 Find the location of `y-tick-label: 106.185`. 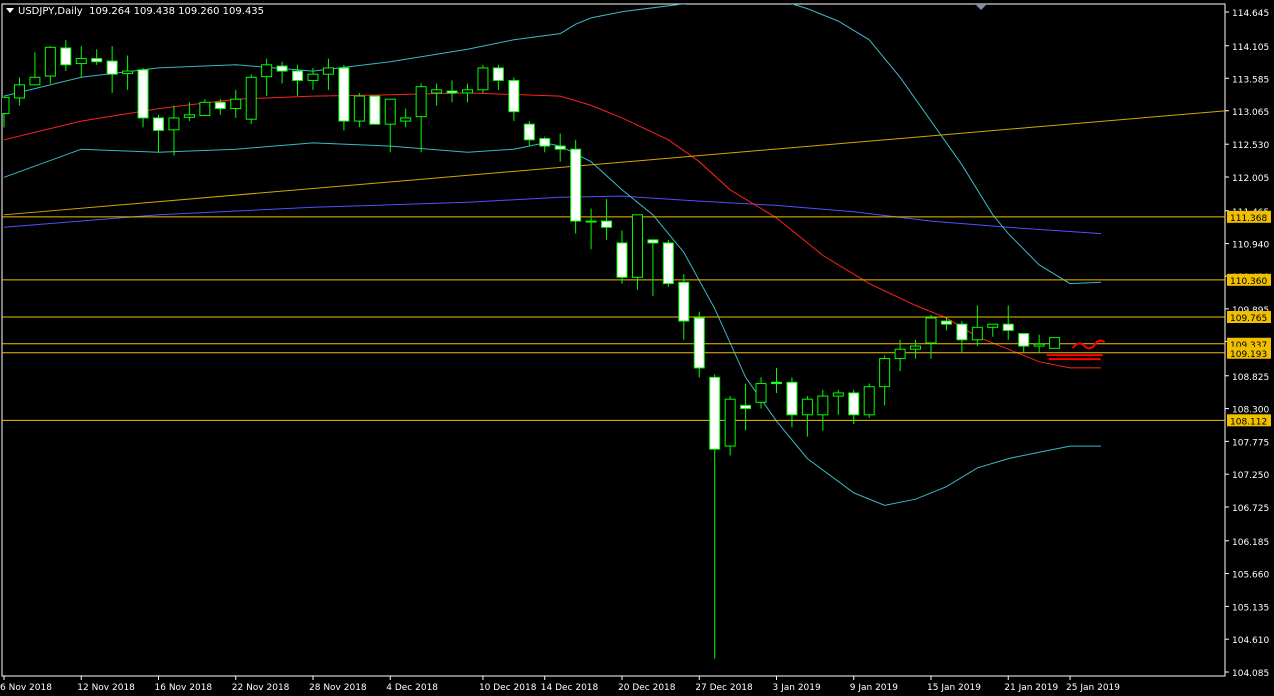

y-tick-label: 106.185 is located at coordinates (1250, 543).